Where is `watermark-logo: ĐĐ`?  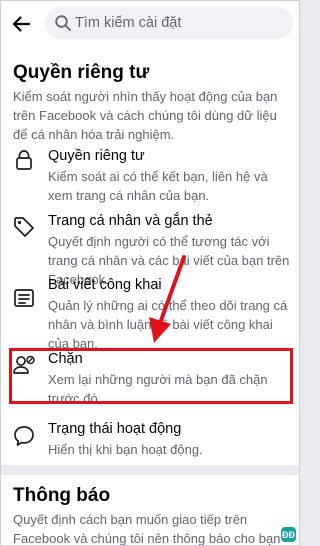 watermark-logo: ĐĐ is located at coordinates (288, 534).